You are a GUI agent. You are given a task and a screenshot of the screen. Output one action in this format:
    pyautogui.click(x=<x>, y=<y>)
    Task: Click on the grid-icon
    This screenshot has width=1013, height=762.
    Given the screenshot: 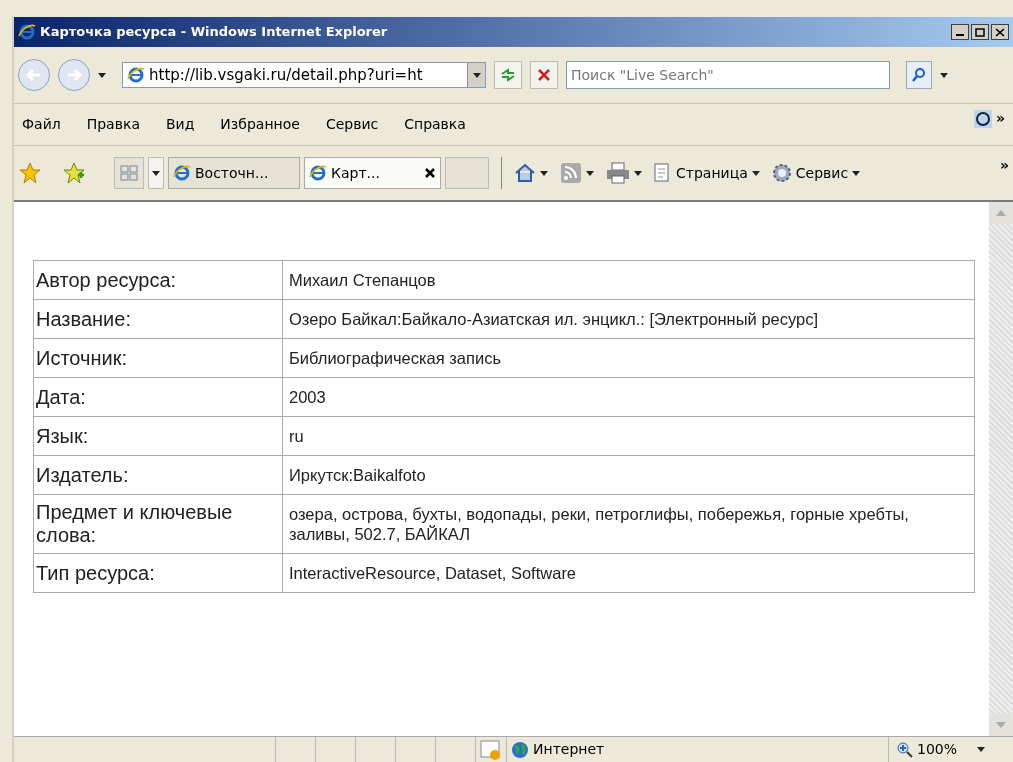 What is the action you would take?
    pyautogui.click(x=129, y=173)
    